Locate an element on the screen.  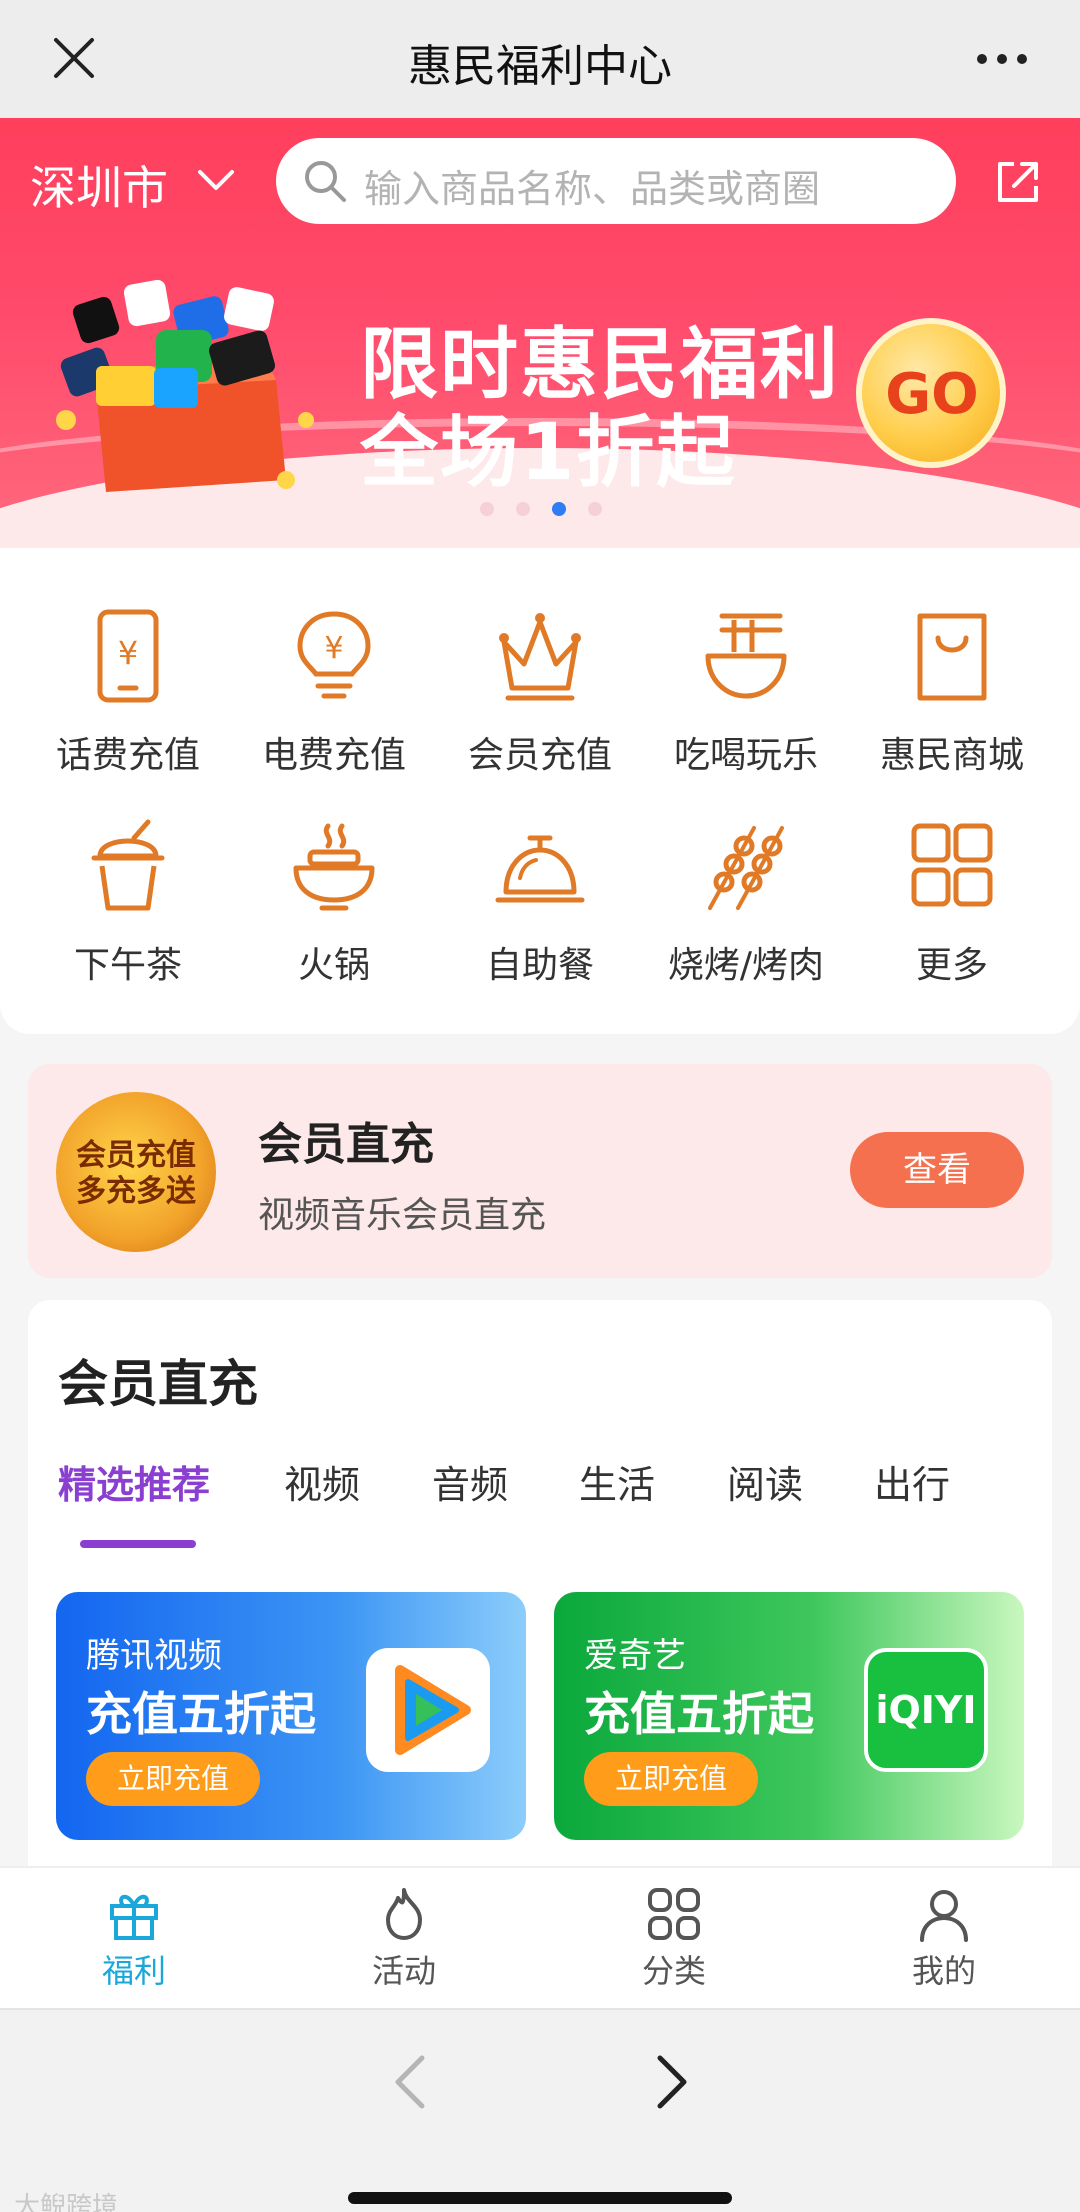
category-mall: 惠民商城 is located at coordinates (952, 708).